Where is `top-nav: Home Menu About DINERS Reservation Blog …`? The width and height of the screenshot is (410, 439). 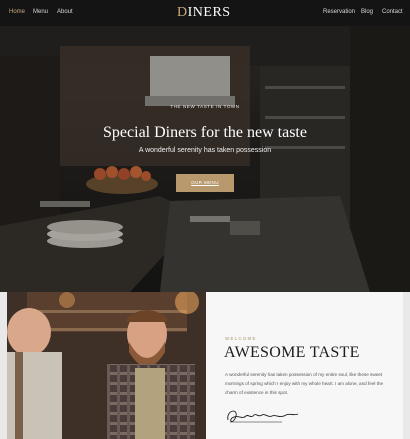
top-nav: Home Menu About DINERS Reservation Blog … is located at coordinates (205, 13).